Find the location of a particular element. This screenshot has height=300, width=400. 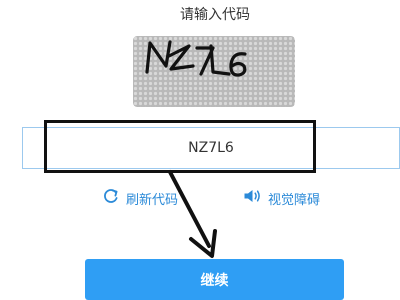

audio-captcha-label: 视觉障碍 is located at coordinates (294, 200).